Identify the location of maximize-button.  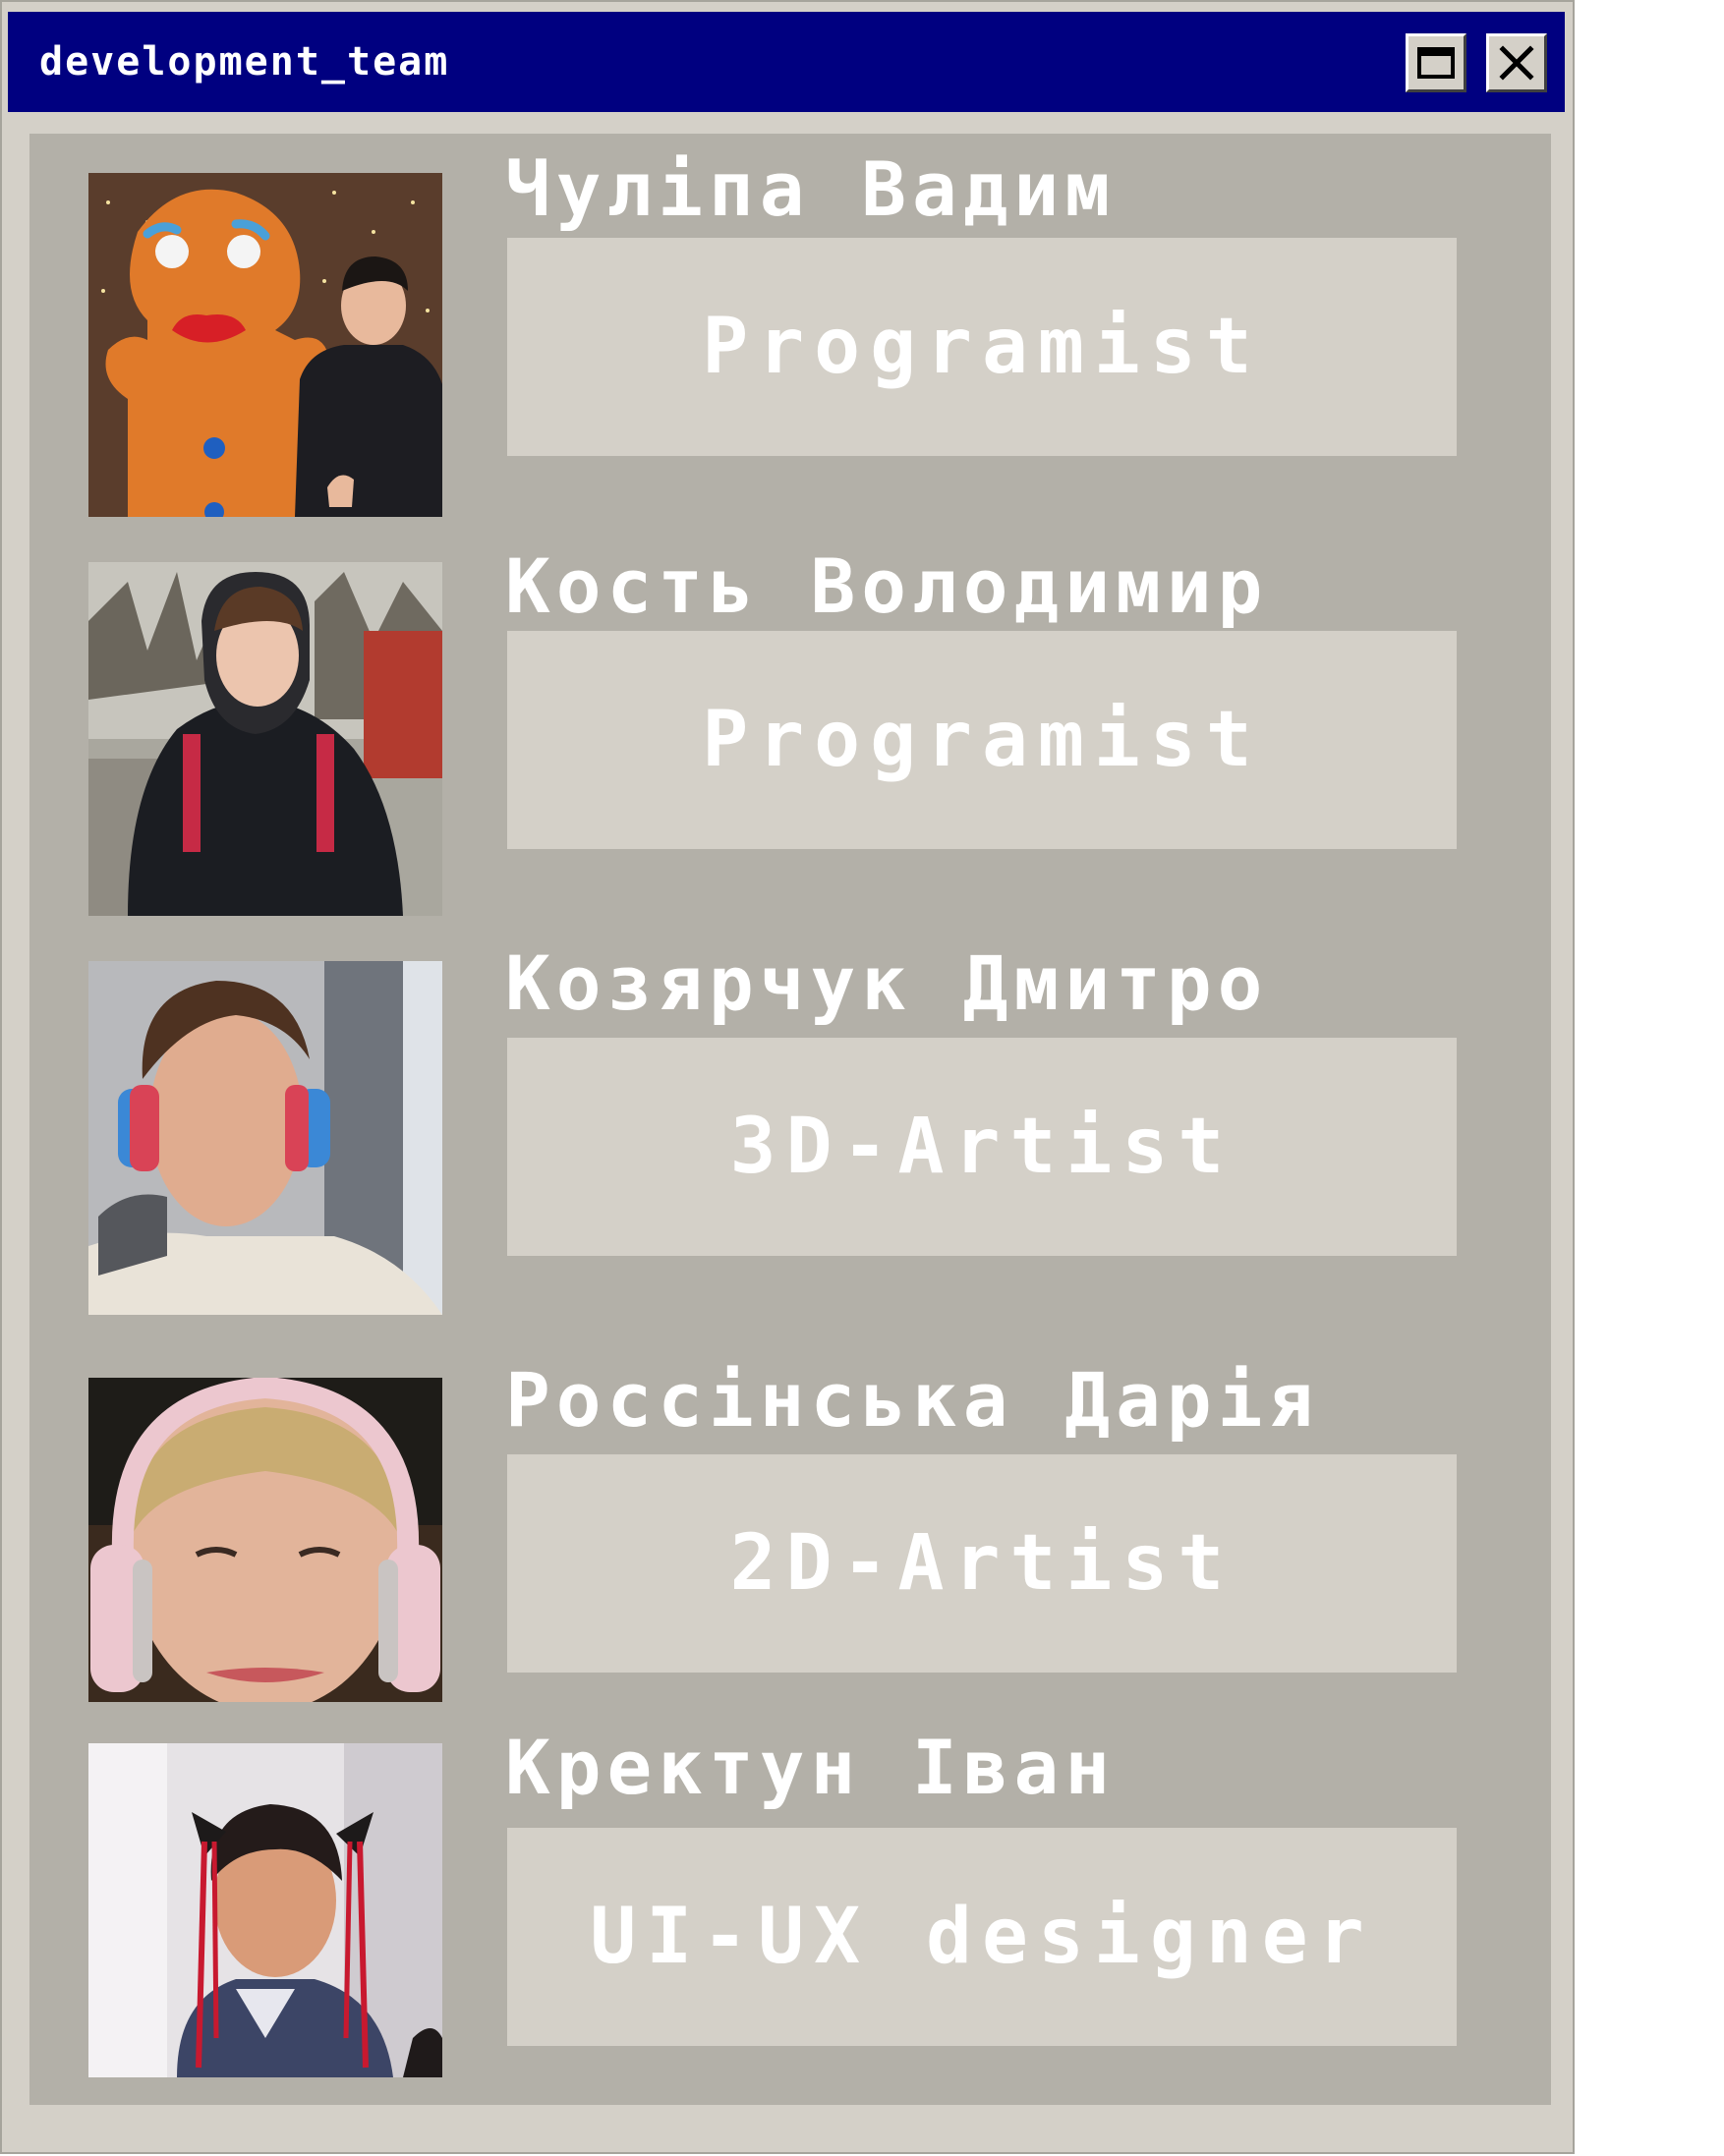
(1436, 62).